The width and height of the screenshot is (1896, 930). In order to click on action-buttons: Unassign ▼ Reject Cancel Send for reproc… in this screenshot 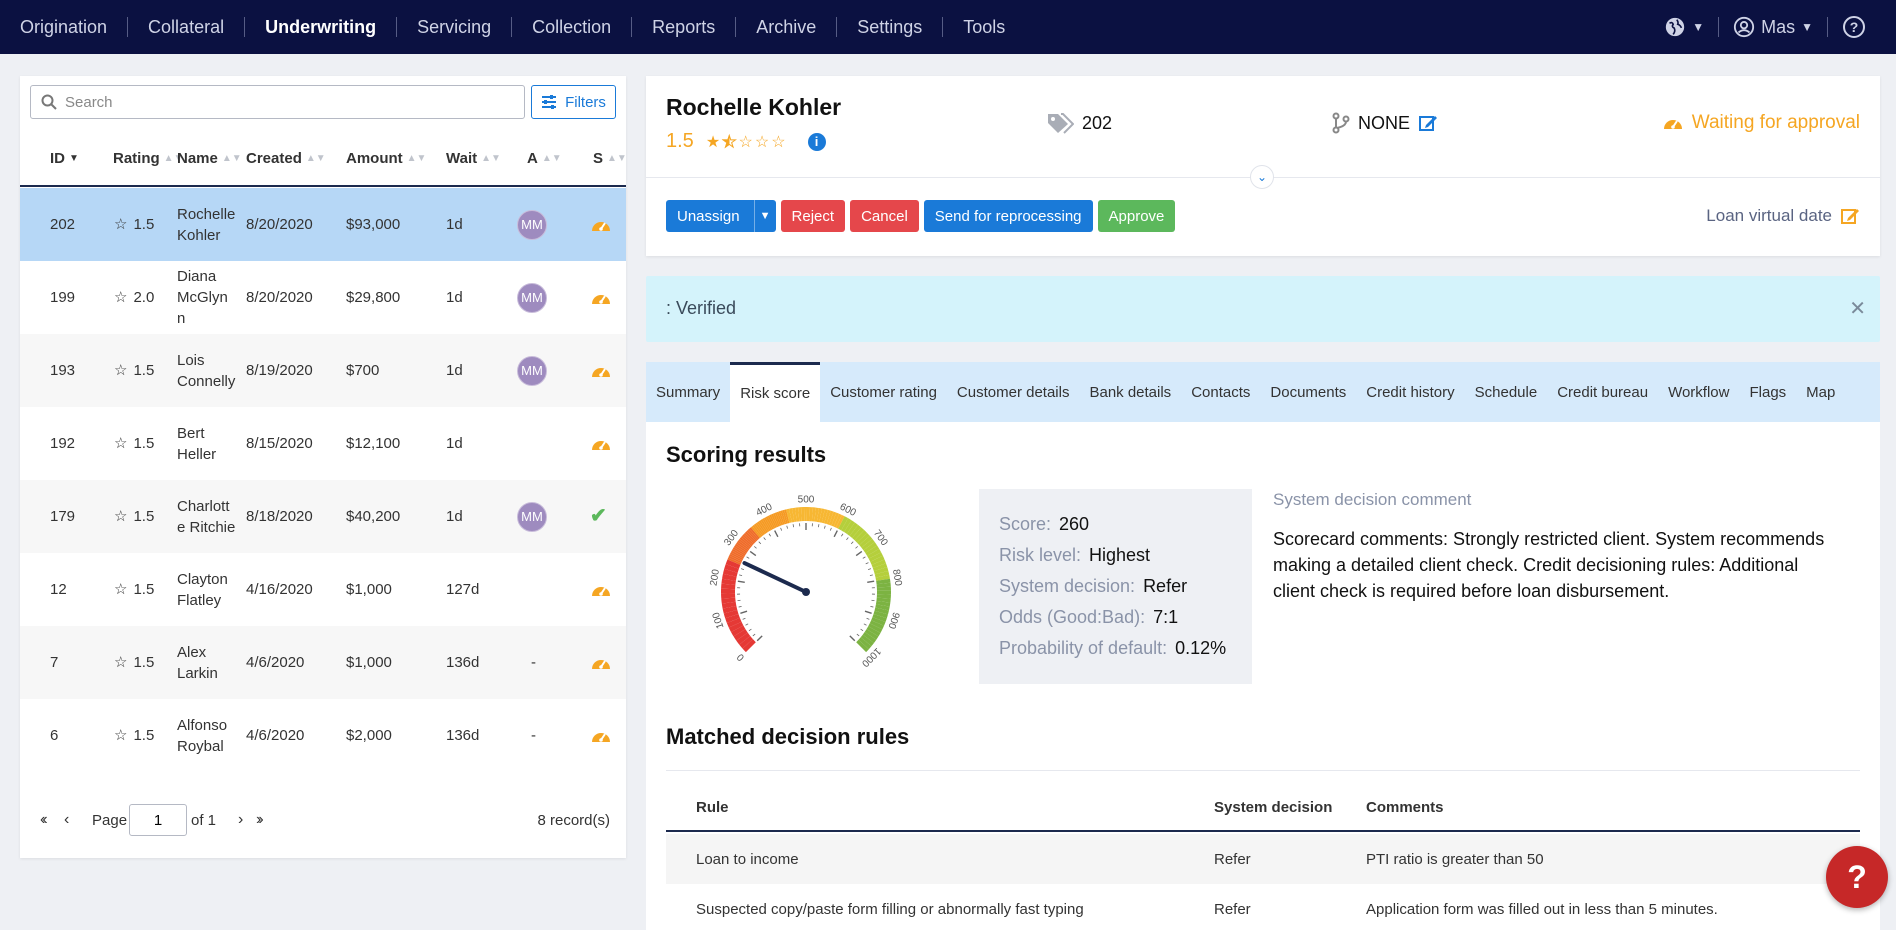, I will do `click(921, 216)`.